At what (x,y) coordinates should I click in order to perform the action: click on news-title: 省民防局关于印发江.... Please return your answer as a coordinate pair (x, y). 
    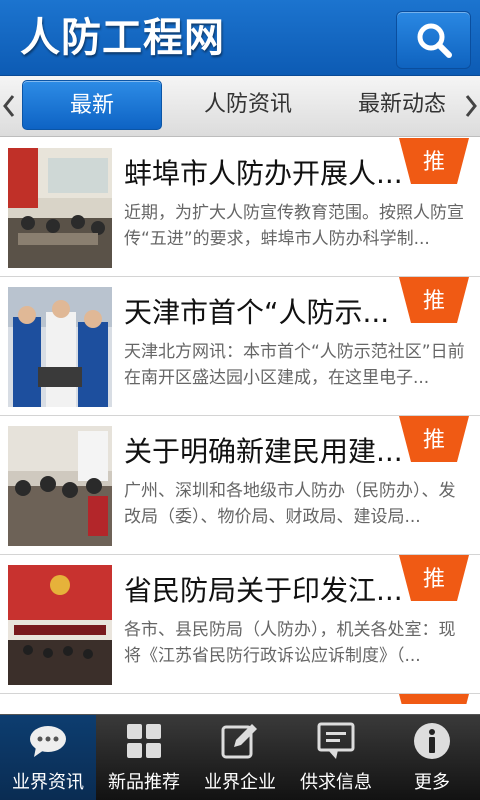
    Looking at the image, I should click on (263, 590).